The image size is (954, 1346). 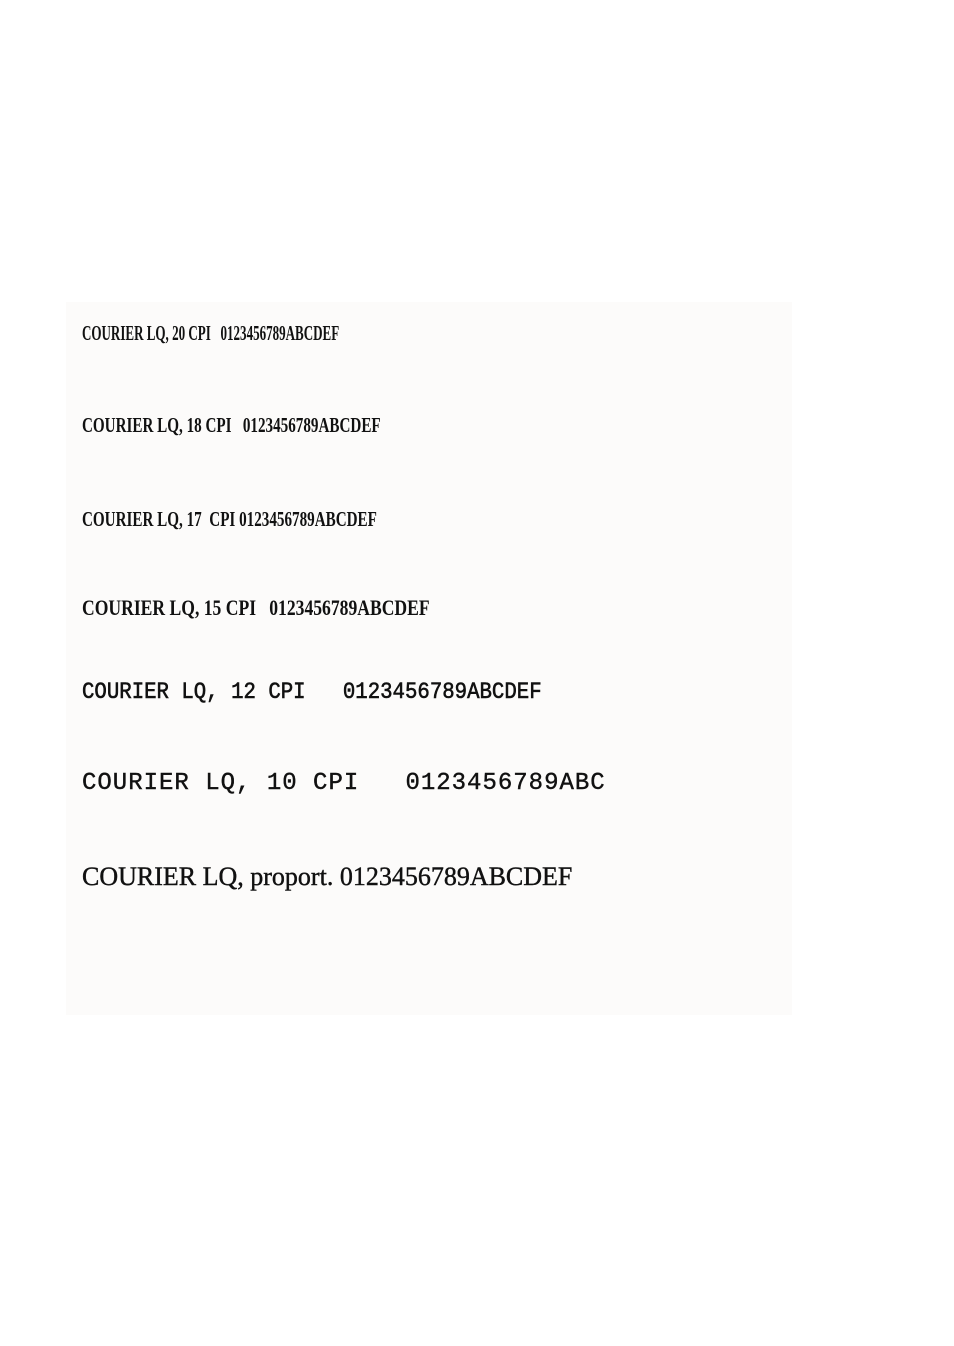 What do you see at coordinates (211, 333) in the screenshot?
I see `sample-line-20cpi: COURIER LQ, 20 CPI 0123456789ABCDEF` at bounding box center [211, 333].